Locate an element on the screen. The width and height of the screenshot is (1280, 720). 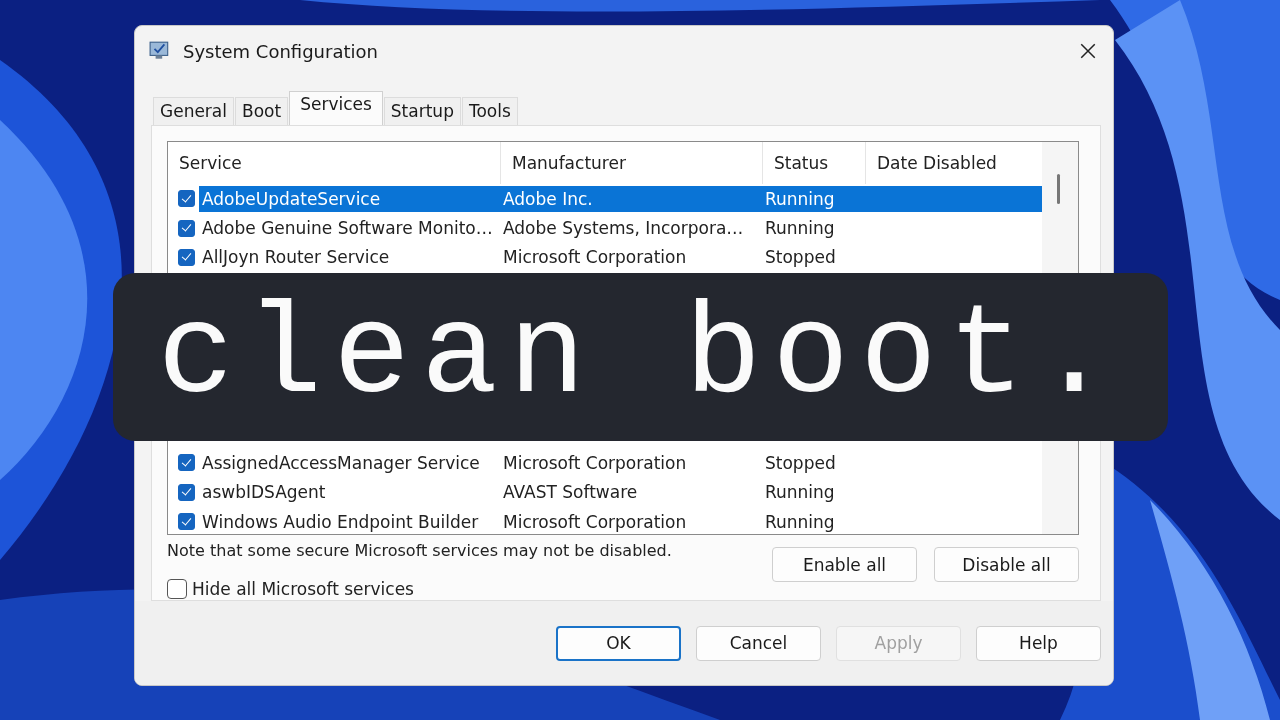
scroll-thumb is located at coordinates (1058, 189).